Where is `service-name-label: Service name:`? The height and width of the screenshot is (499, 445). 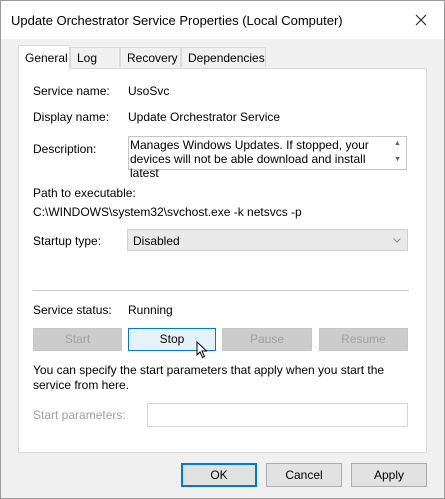
service-name-label: Service name: is located at coordinates (71, 91).